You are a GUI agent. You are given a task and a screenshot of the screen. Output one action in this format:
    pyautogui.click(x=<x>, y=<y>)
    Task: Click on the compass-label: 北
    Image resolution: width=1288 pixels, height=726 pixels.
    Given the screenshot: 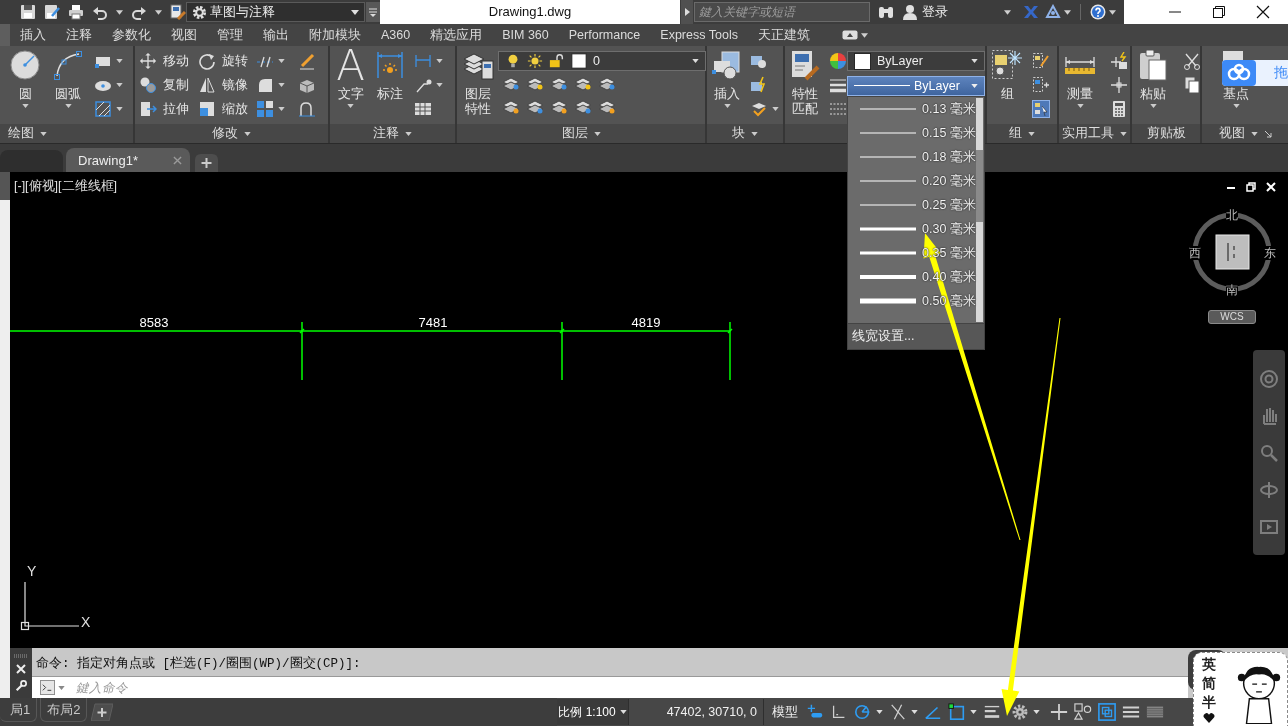 What is the action you would take?
    pyautogui.click(x=1232, y=215)
    